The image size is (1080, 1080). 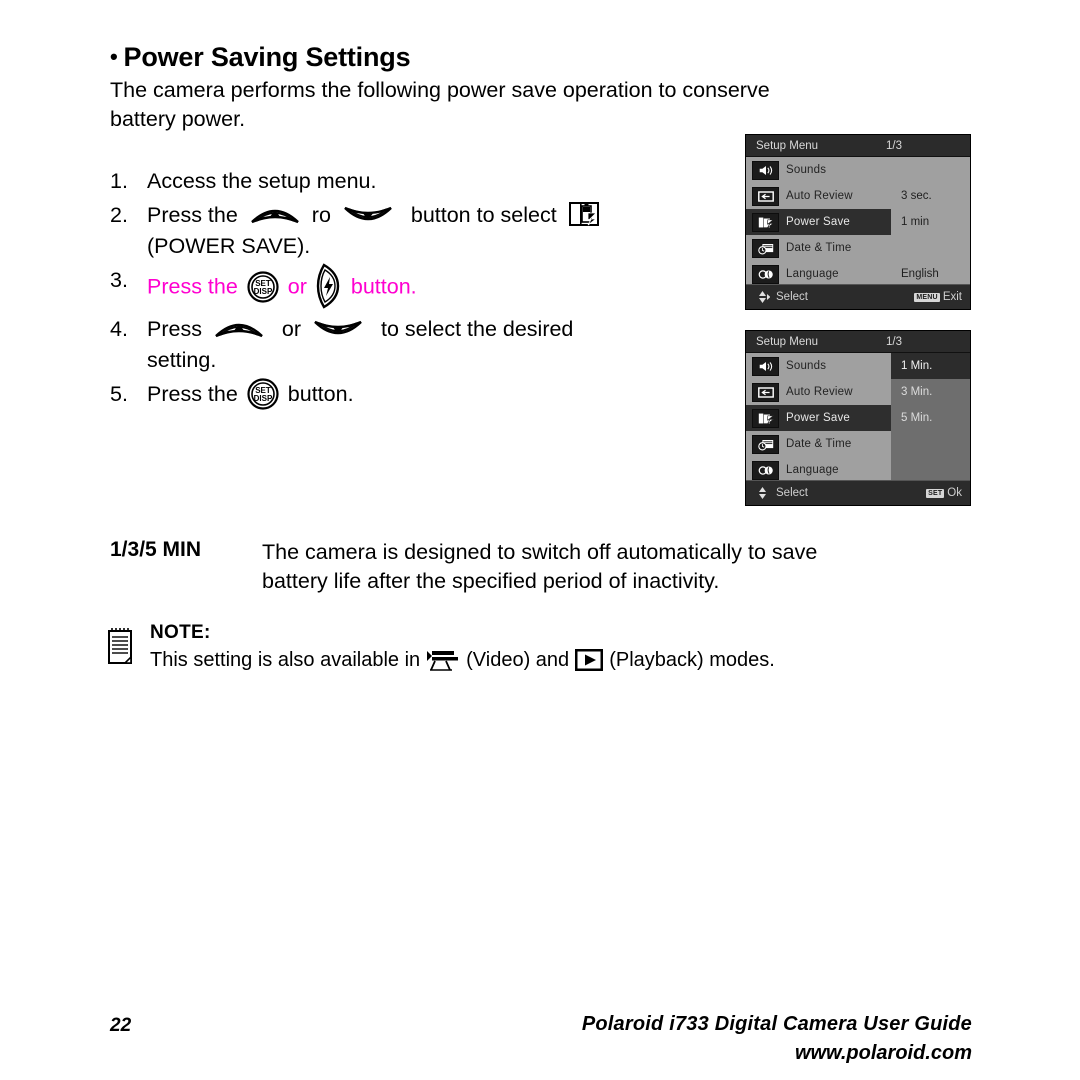 I want to click on lcd1-row-date-time: Date & Time, so click(x=818, y=248).